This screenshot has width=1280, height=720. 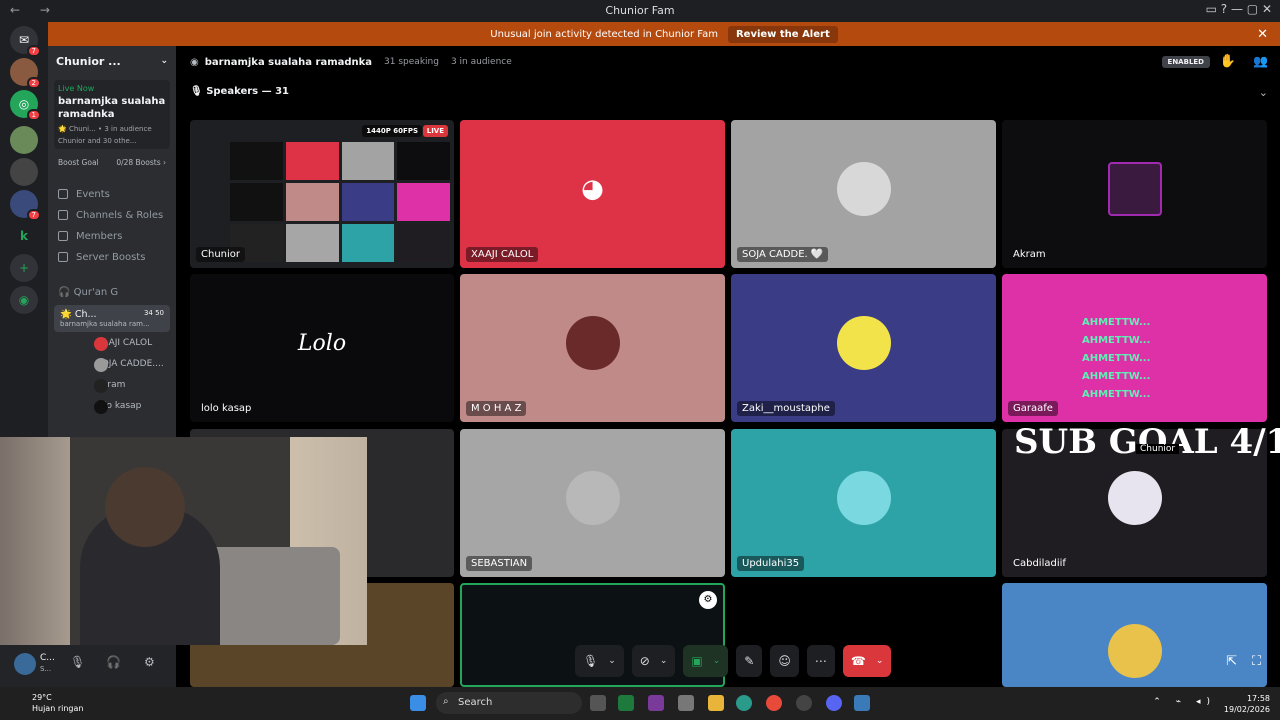 What do you see at coordinates (863, 503) in the screenshot?
I see `speaker-tile: Updulahi35` at bounding box center [863, 503].